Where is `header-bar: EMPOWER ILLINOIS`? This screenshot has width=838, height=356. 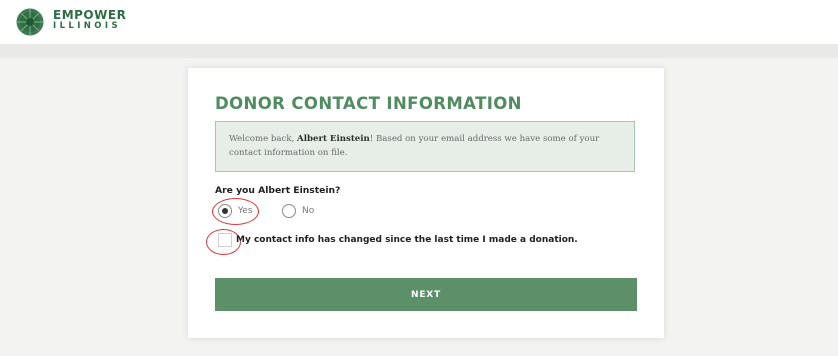 header-bar: EMPOWER ILLINOIS is located at coordinates (419, 22).